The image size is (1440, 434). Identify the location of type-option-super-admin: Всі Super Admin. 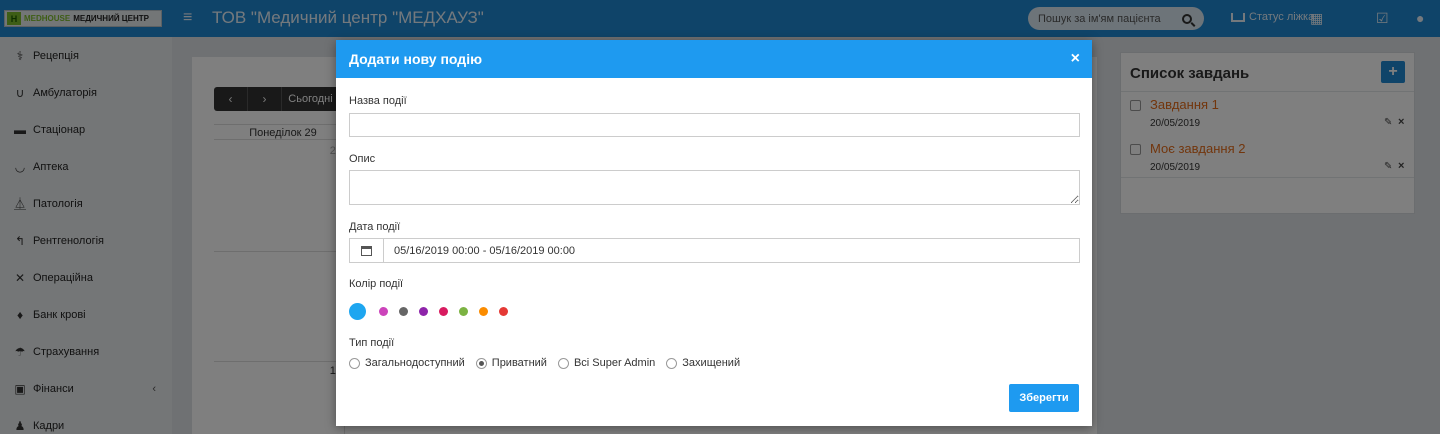
(606, 363).